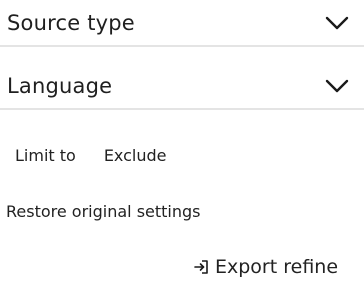 This screenshot has width=364, height=285. Describe the element at coordinates (135, 155) in the screenshot. I see `exclude-button: Exclude` at that location.